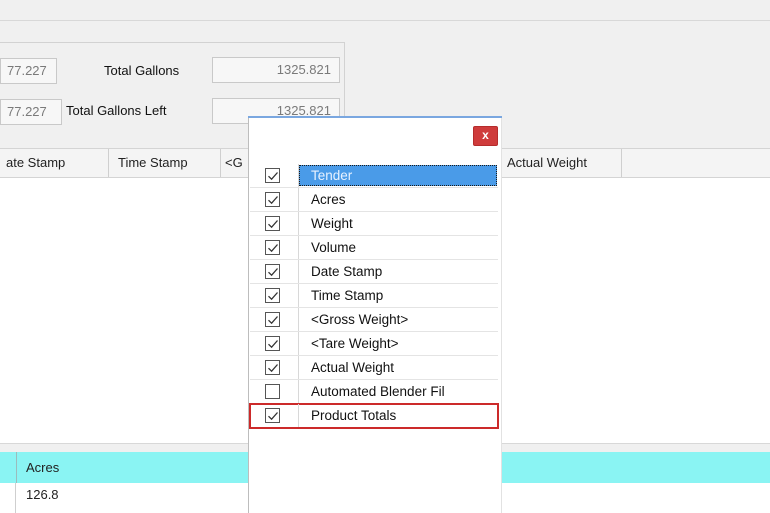 The image size is (770, 513). Describe the element at coordinates (328, 199) in the screenshot. I see `list-item-label: Acres` at that location.